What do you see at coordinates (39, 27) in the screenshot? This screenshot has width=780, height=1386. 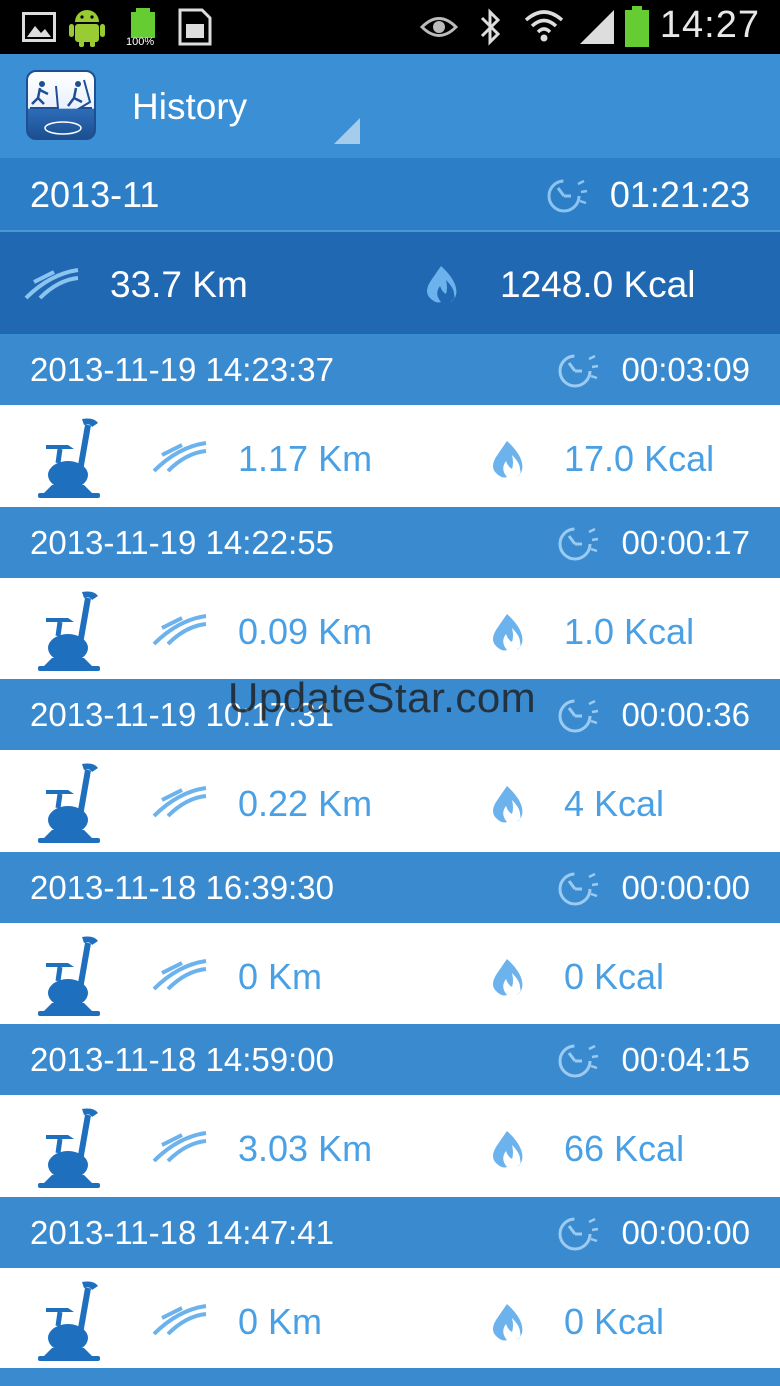 I see `gallery-icon` at bounding box center [39, 27].